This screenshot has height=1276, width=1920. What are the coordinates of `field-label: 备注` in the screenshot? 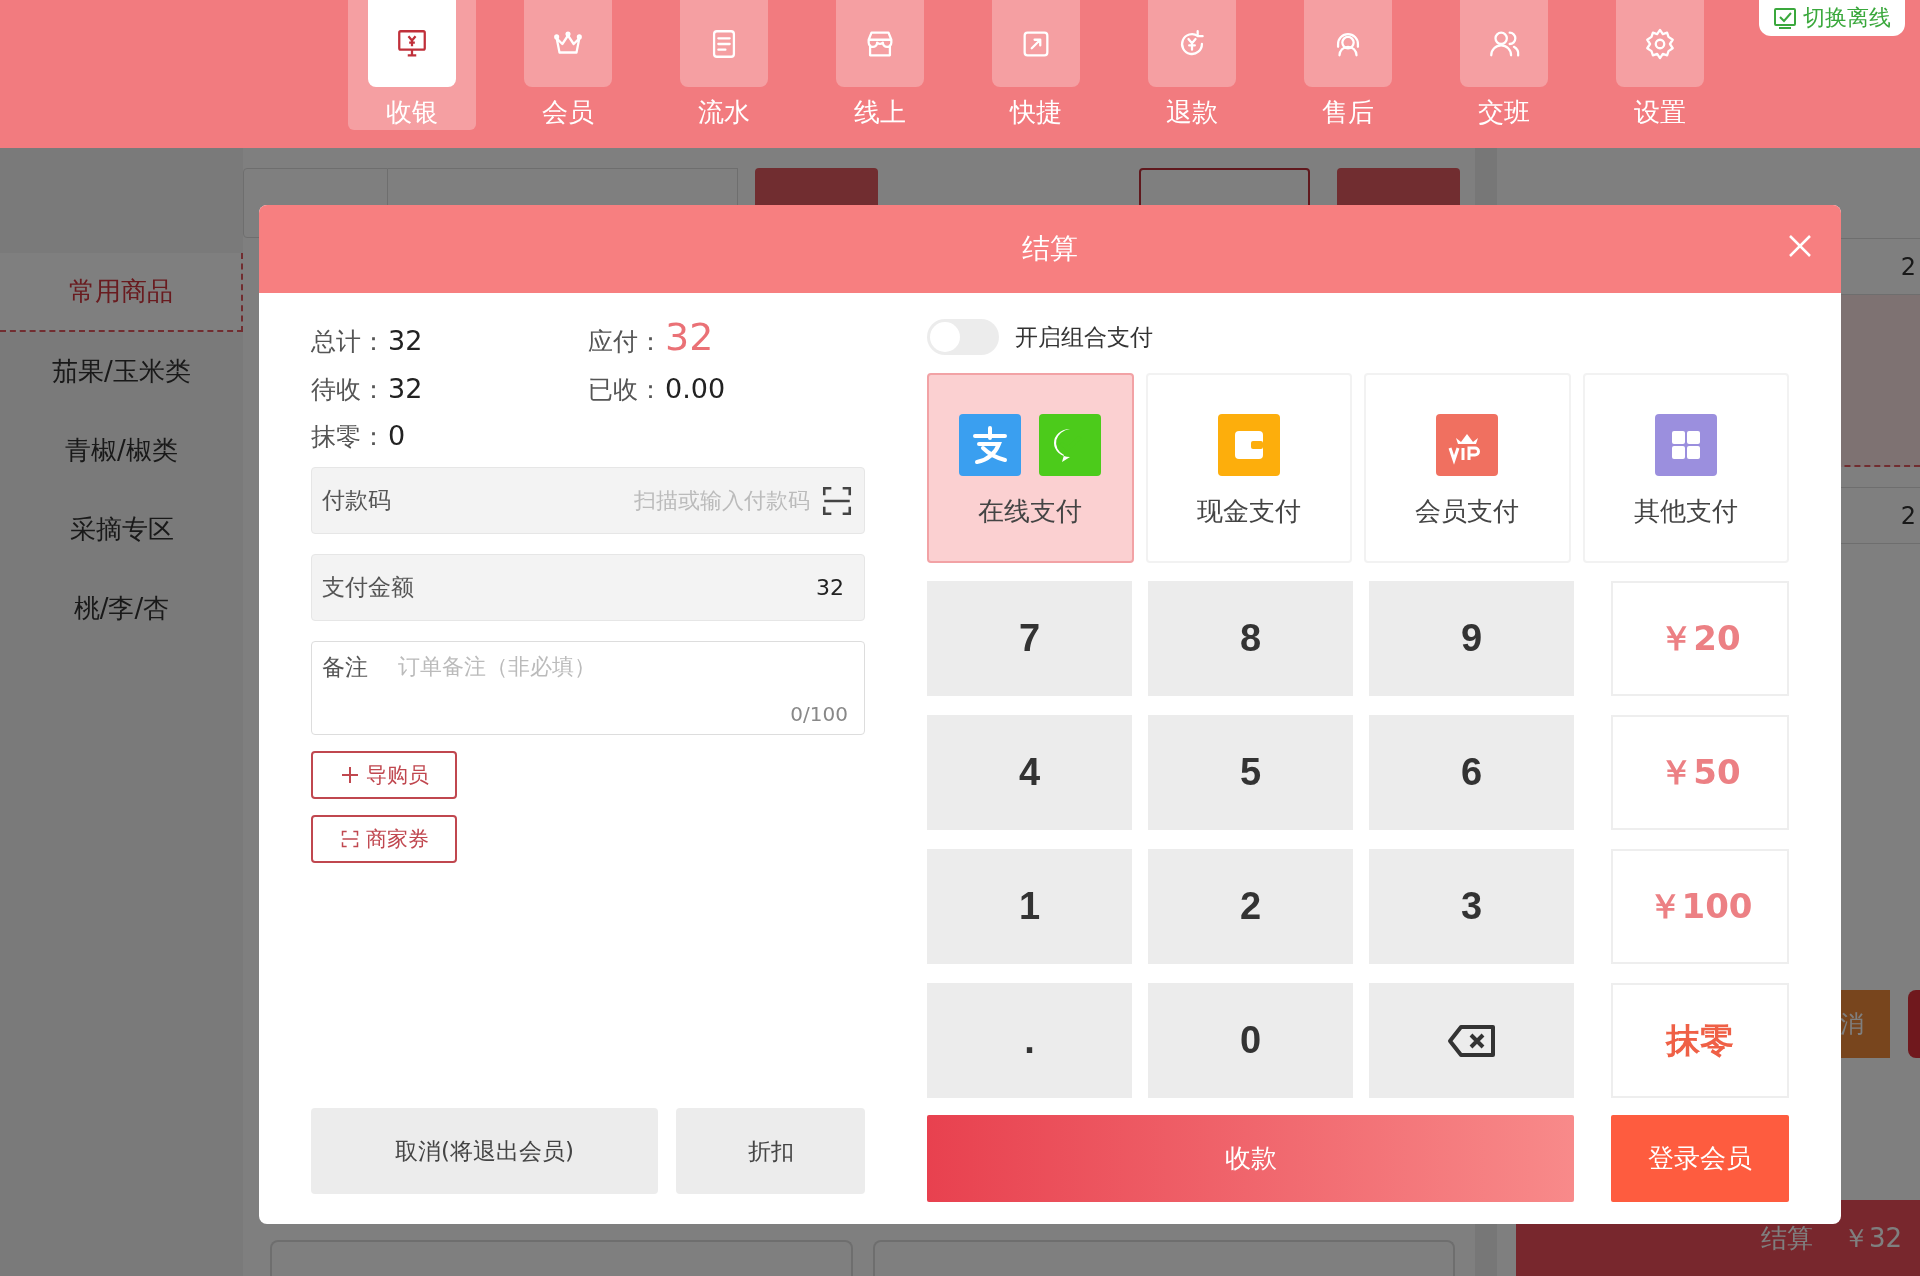 It's located at (345, 667).